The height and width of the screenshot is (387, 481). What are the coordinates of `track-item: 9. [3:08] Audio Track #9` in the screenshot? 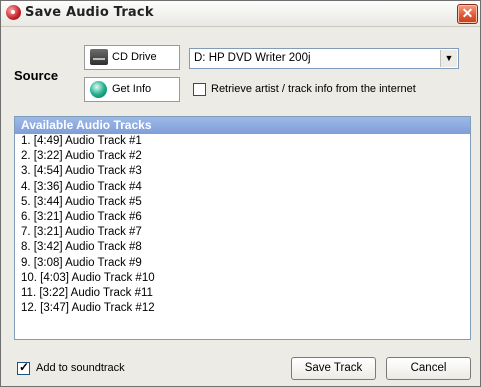 It's located at (242, 263).